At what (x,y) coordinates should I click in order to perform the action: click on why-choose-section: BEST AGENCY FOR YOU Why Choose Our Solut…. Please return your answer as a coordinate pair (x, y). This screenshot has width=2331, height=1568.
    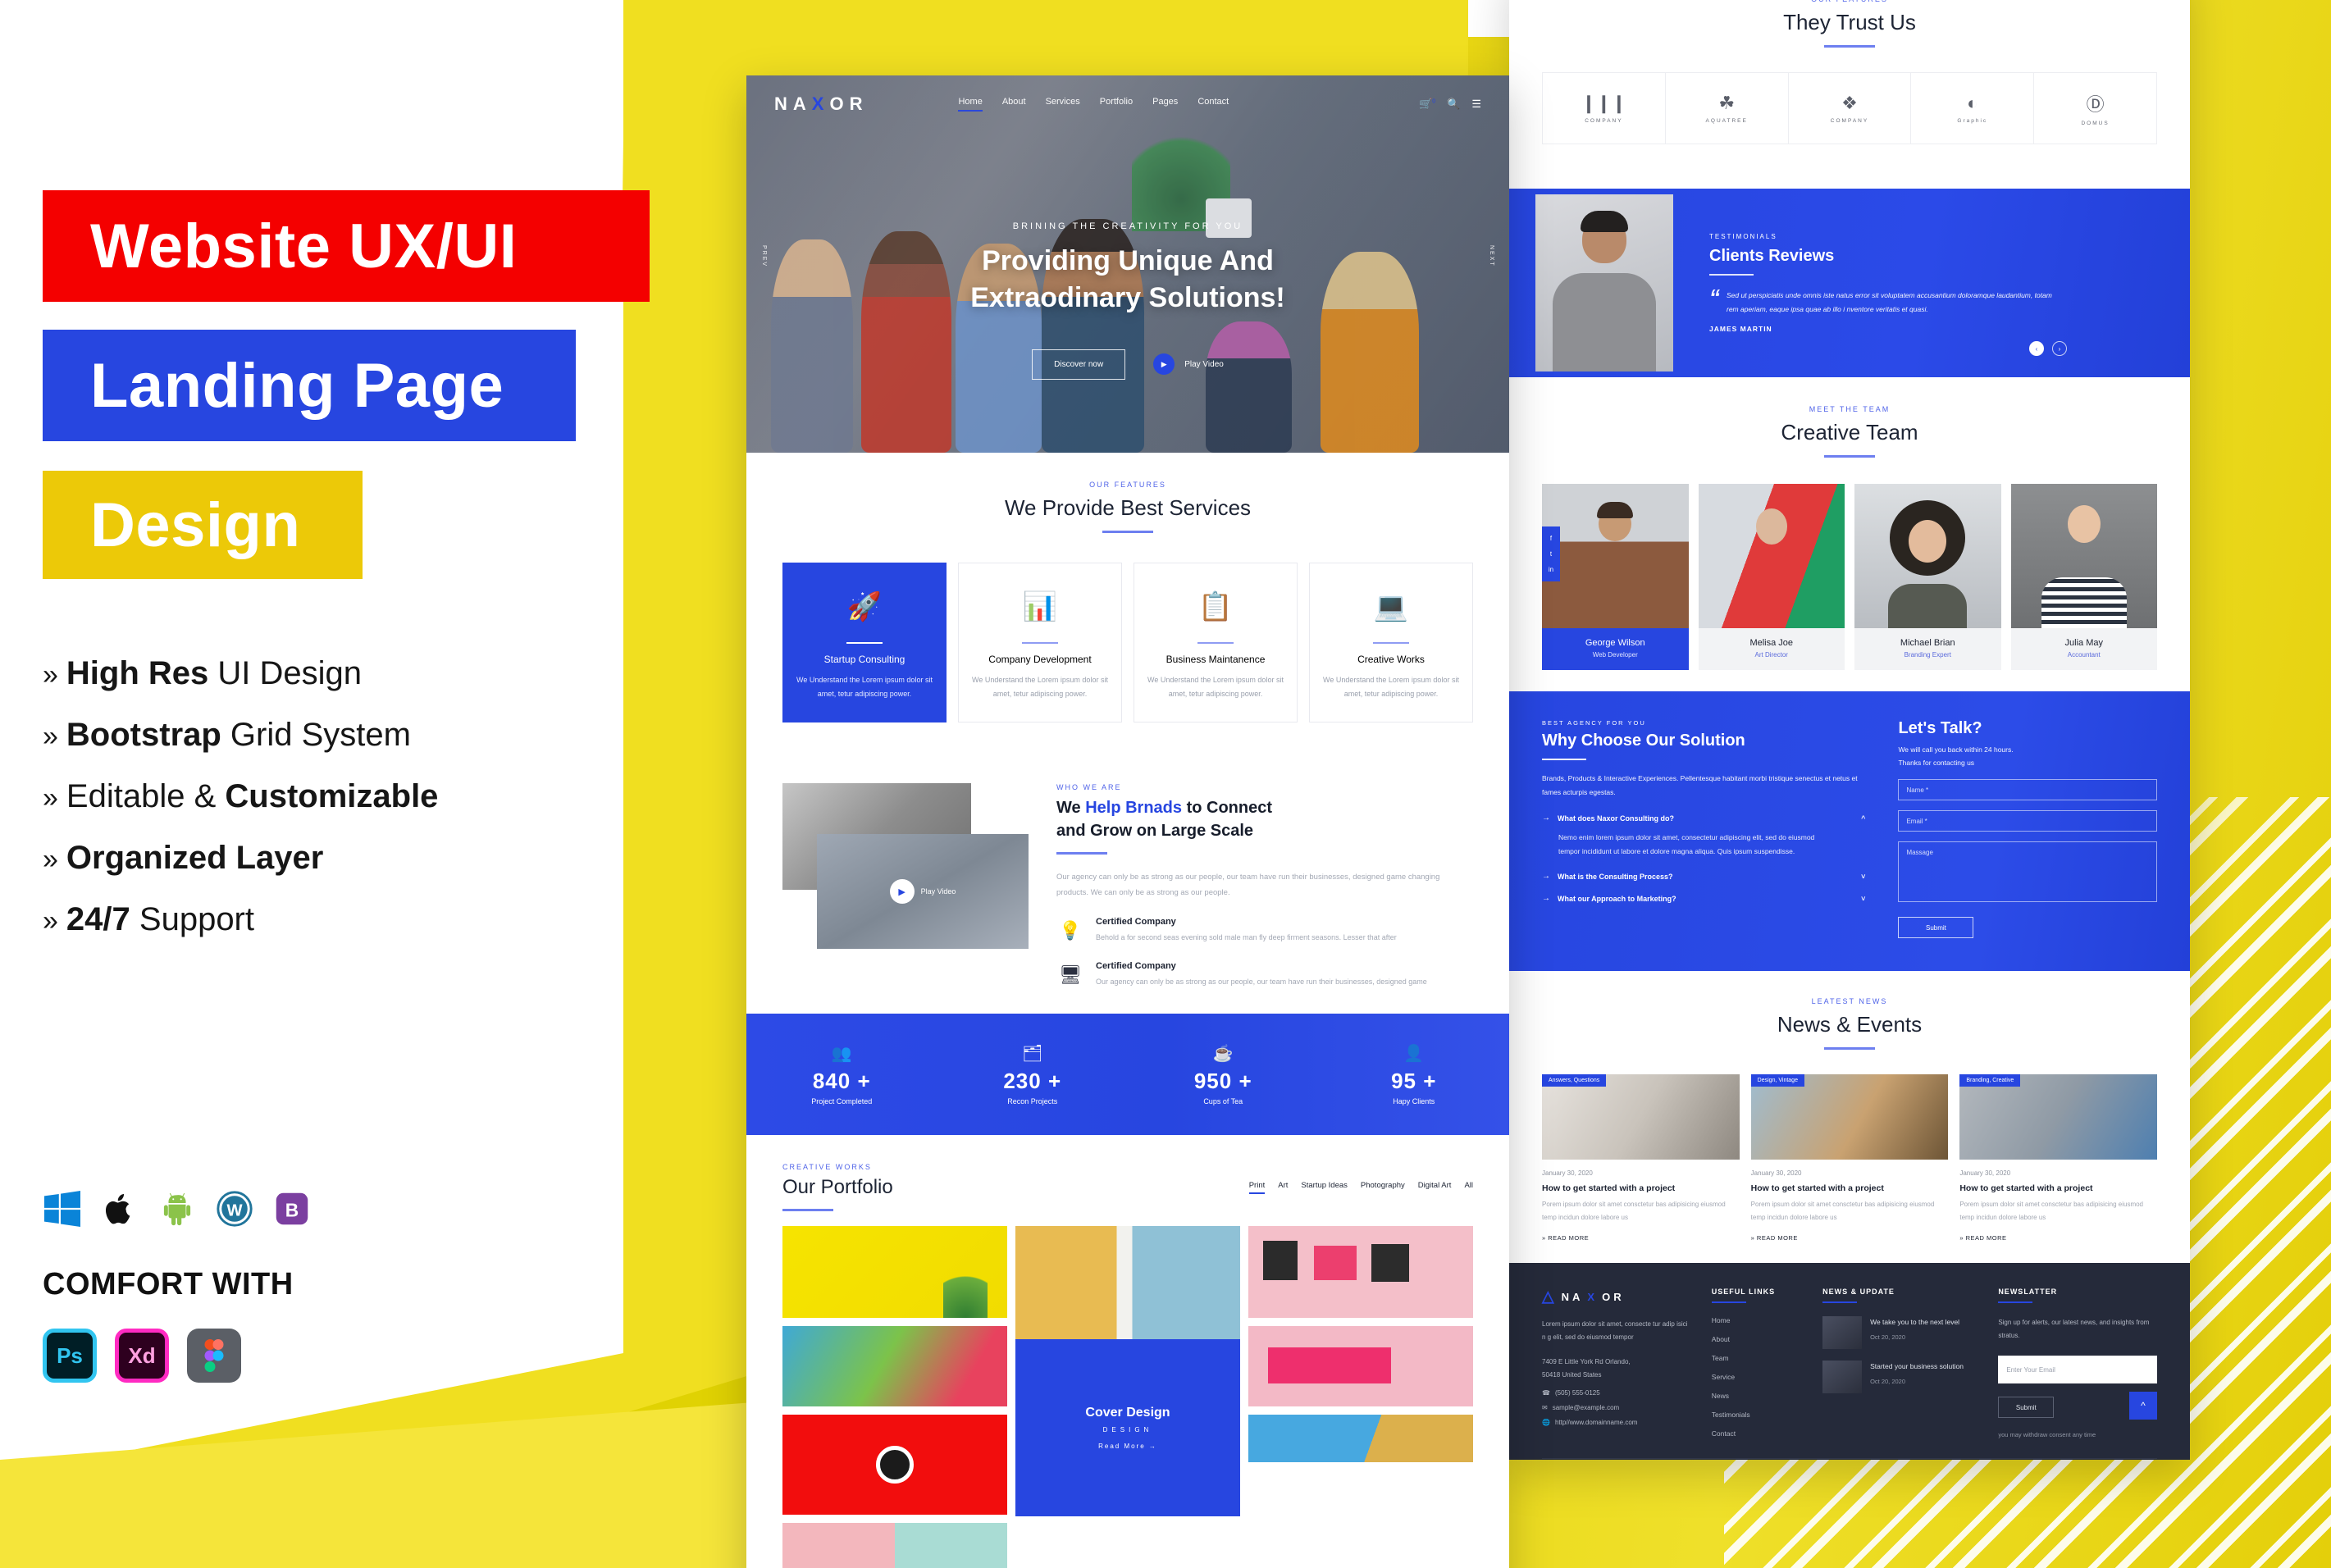
    Looking at the image, I should click on (1849, 832).